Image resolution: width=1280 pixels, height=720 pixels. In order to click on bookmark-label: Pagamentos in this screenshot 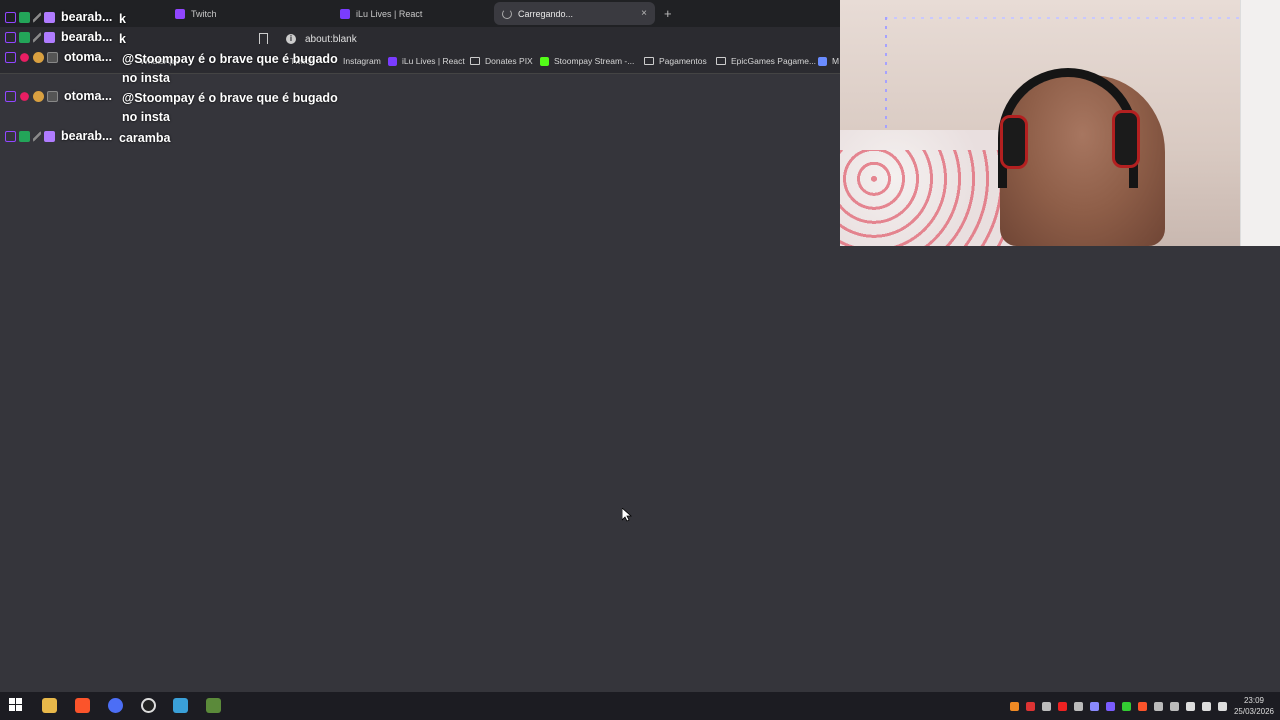, I will do `click(683, 61)`.